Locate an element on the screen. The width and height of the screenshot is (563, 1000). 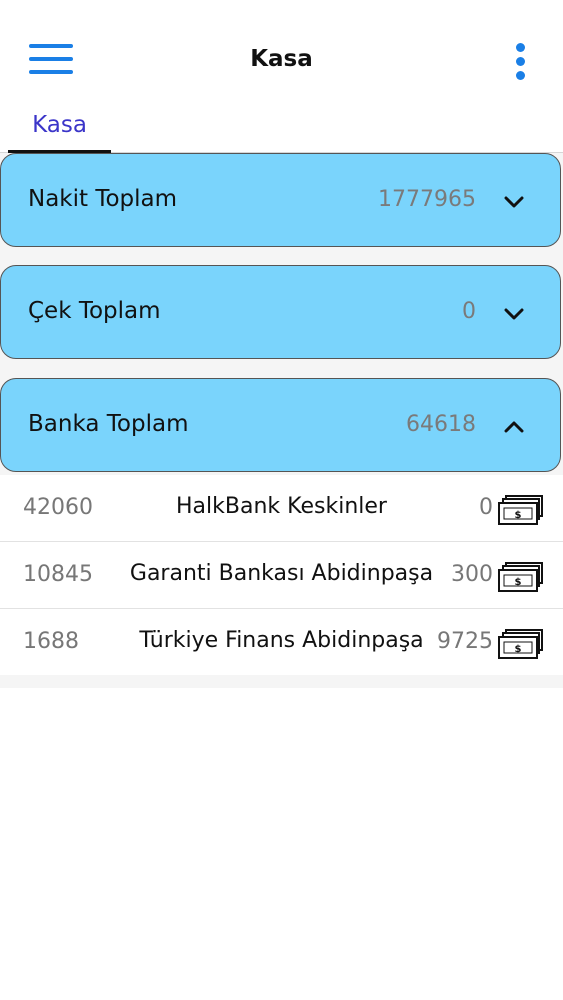
card-value: 1777965 is located at coordinates (427, 199).